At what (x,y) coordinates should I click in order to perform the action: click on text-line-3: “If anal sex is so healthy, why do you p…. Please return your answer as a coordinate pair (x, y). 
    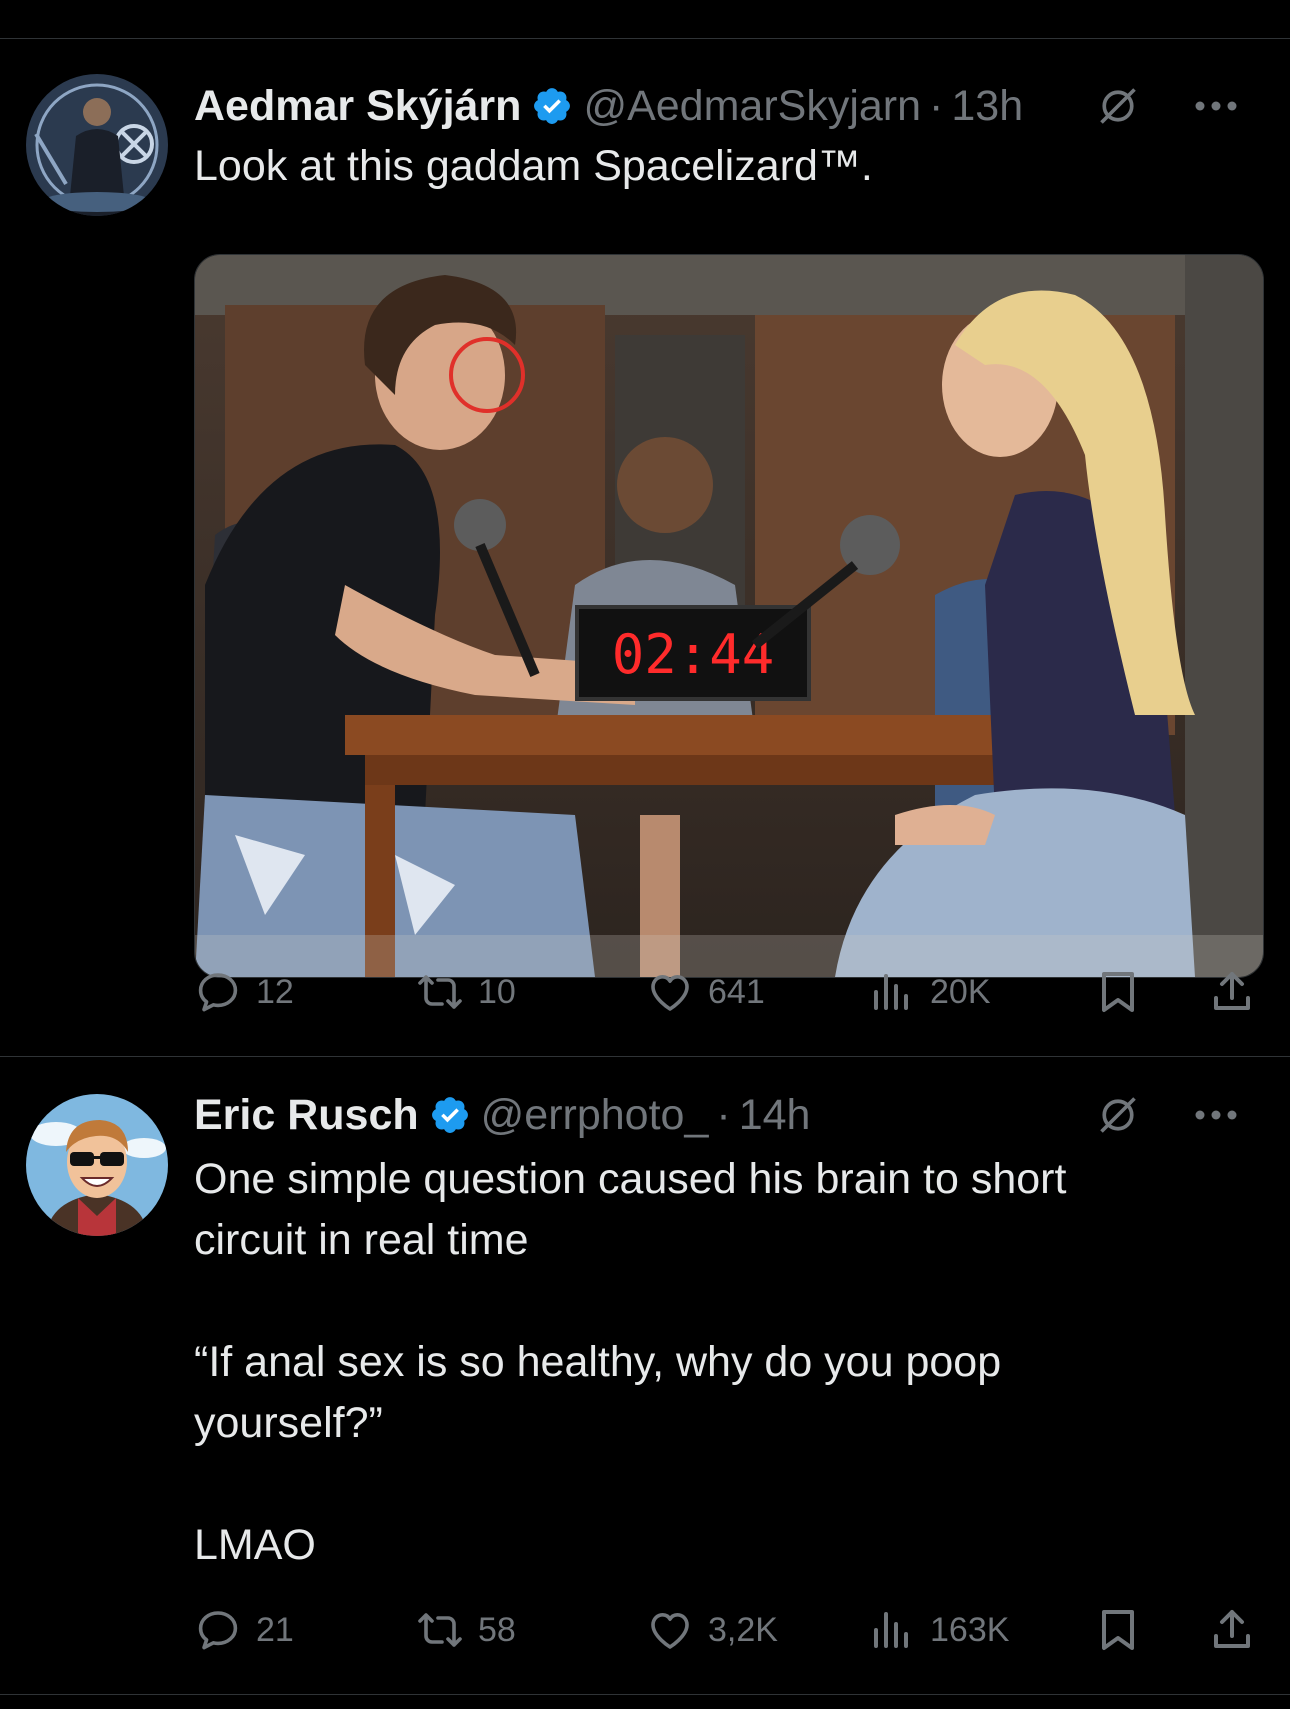
    Looking at the image, I should click on (598, 1362).